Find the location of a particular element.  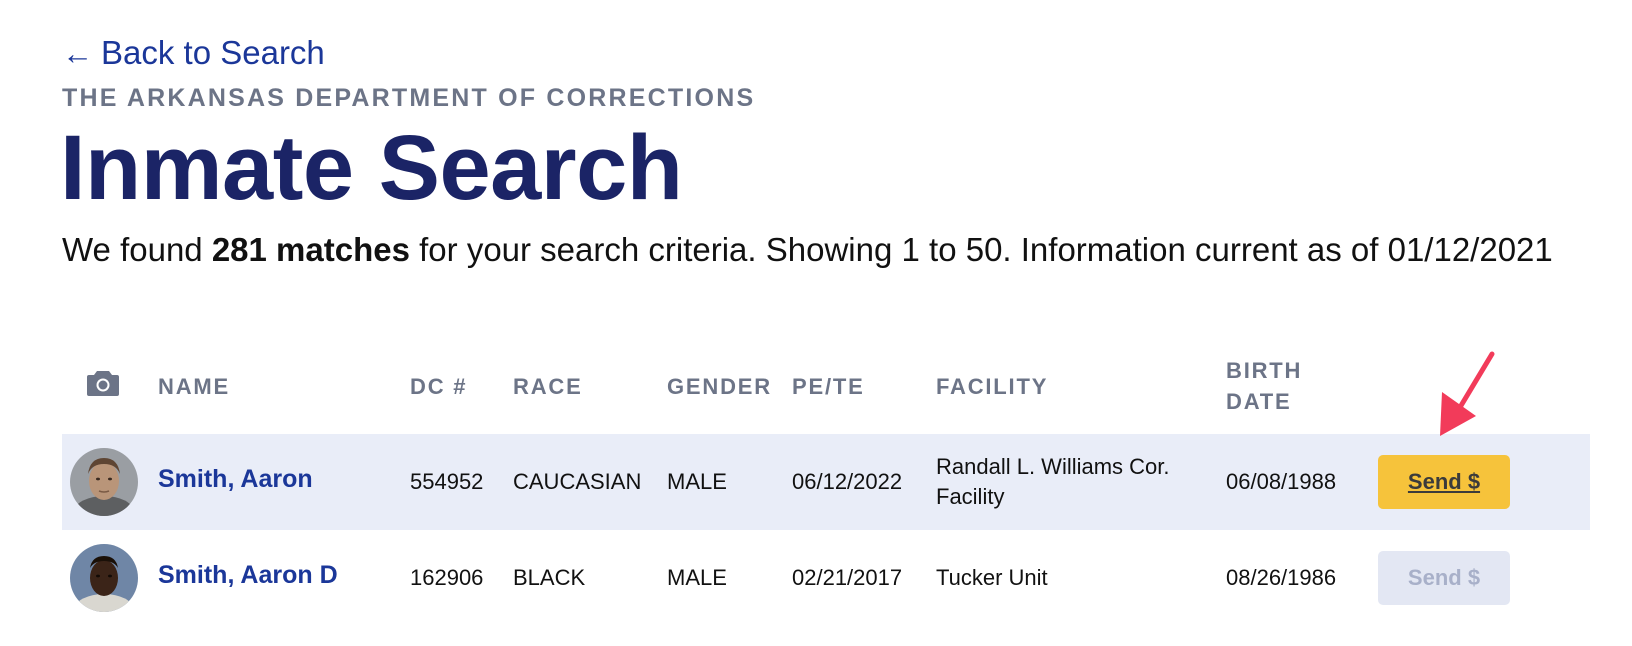

facility: Tucker Unit is located at coordinates (992, 577).